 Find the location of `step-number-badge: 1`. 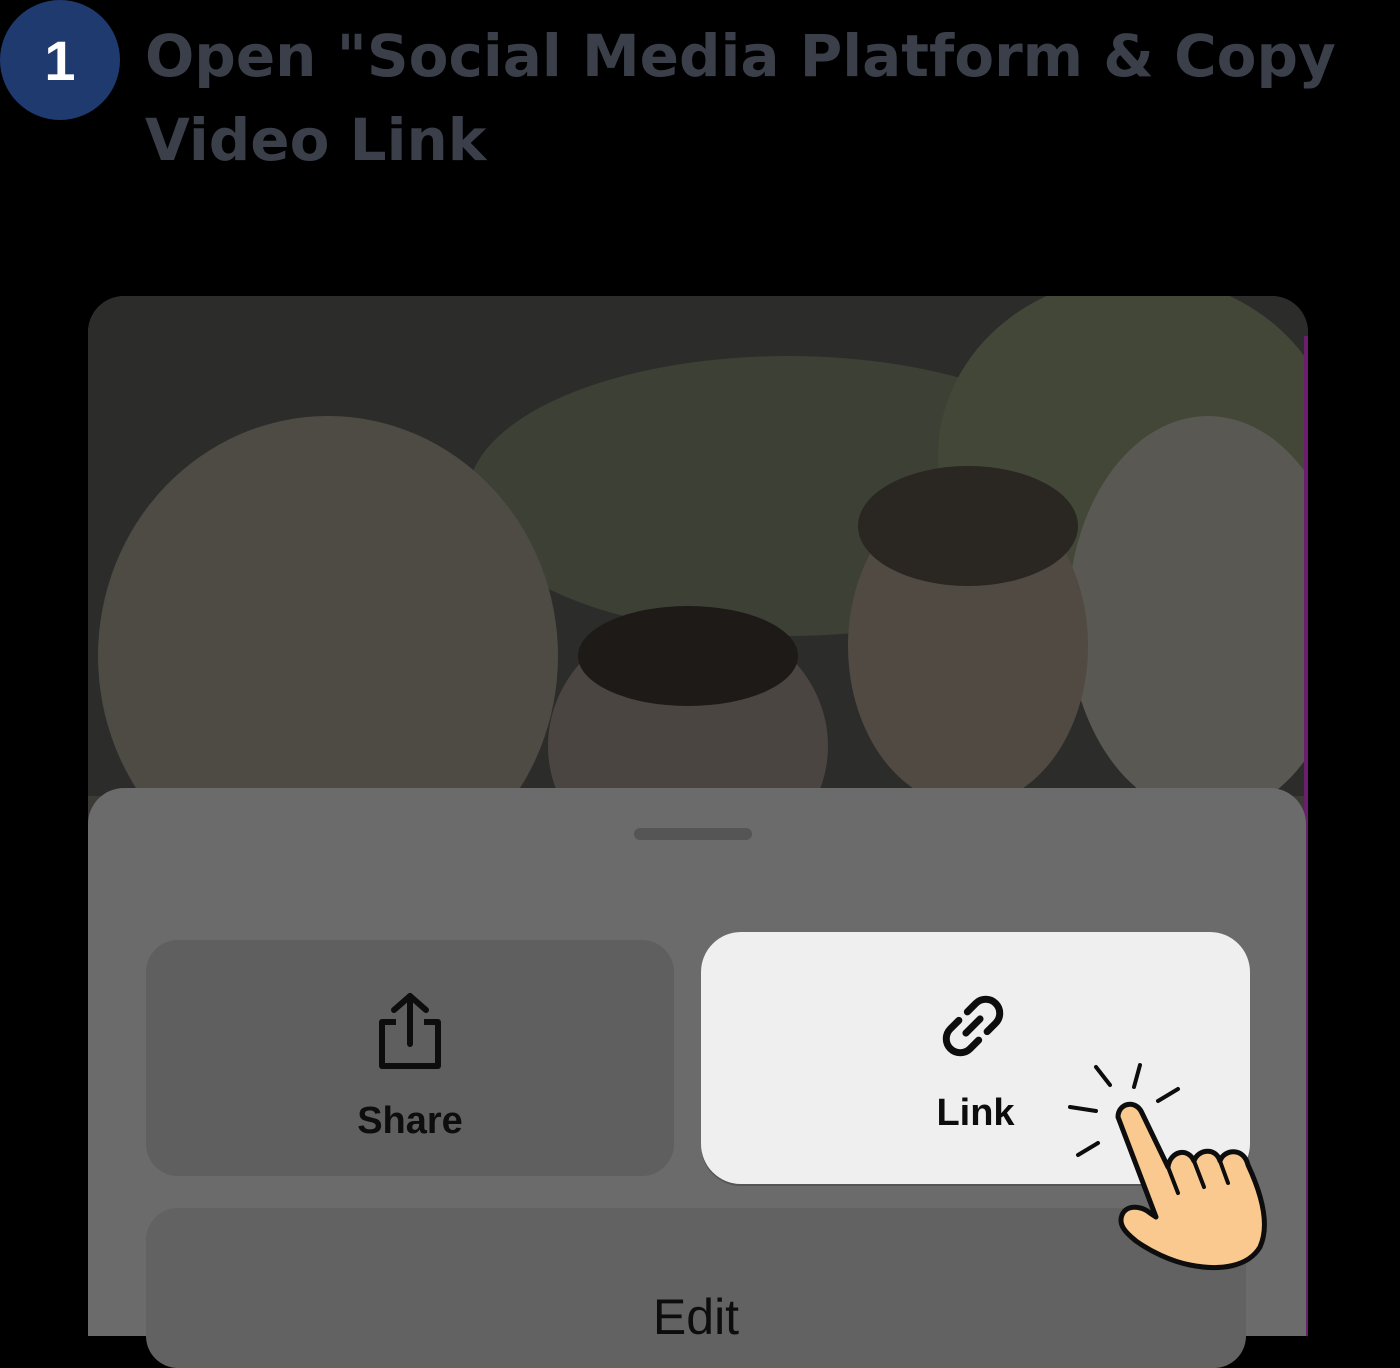

step-number-badge: 1 is located at coordinates (60, 60).